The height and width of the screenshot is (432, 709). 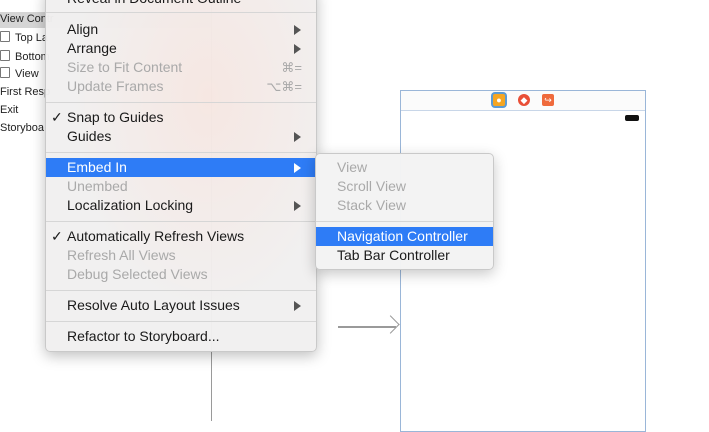 What do you see at coordinates (284, 86) in the screenshot?
I see `shortcut-label: ⌥⌘=` at bounding box center [284, 86].